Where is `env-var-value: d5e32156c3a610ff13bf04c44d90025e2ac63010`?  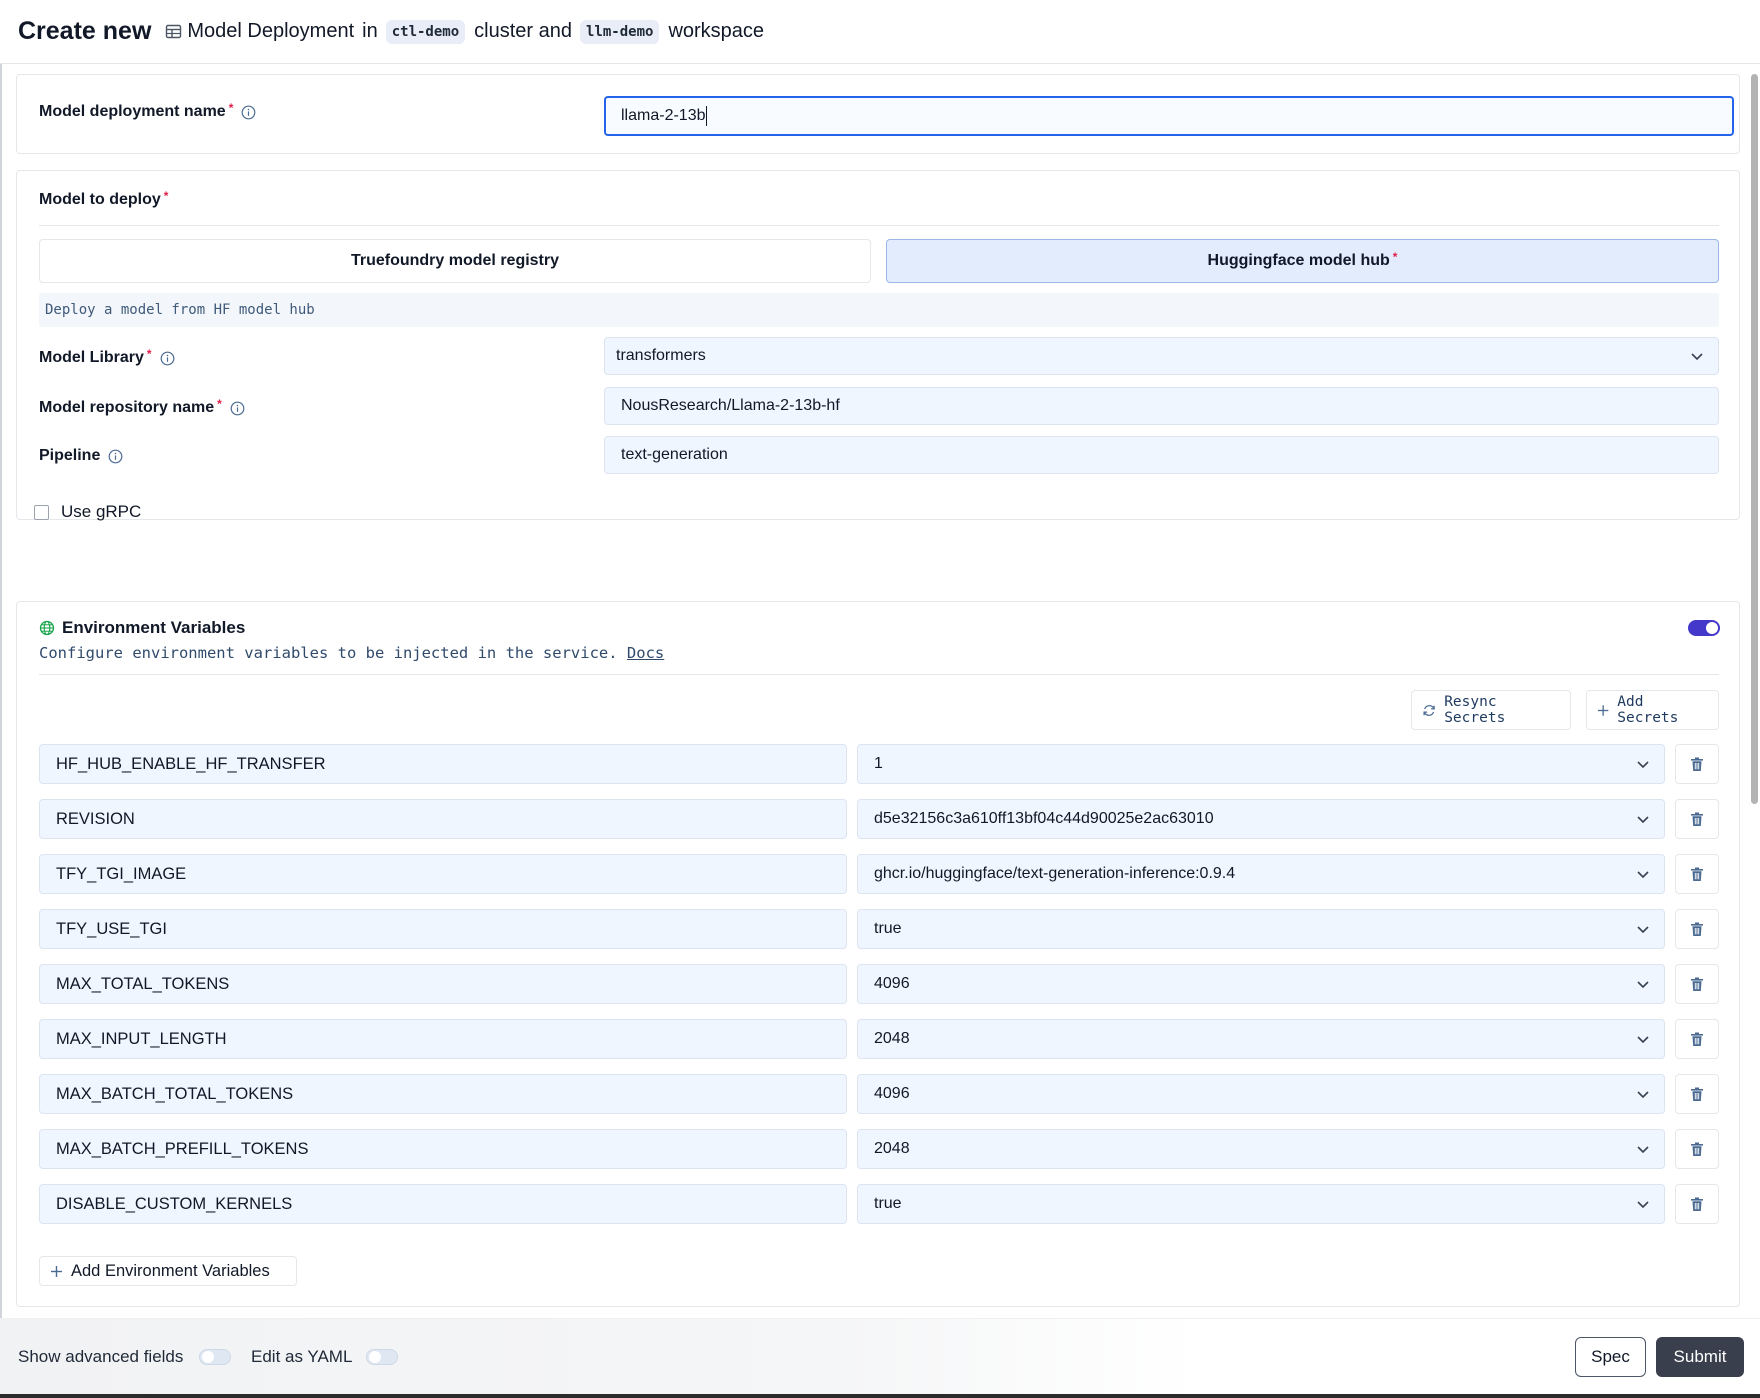
env-var-value: d5e32156c3a610ff13bf04c44d90025e2ac63010 is located at coordinates (1044, 818).